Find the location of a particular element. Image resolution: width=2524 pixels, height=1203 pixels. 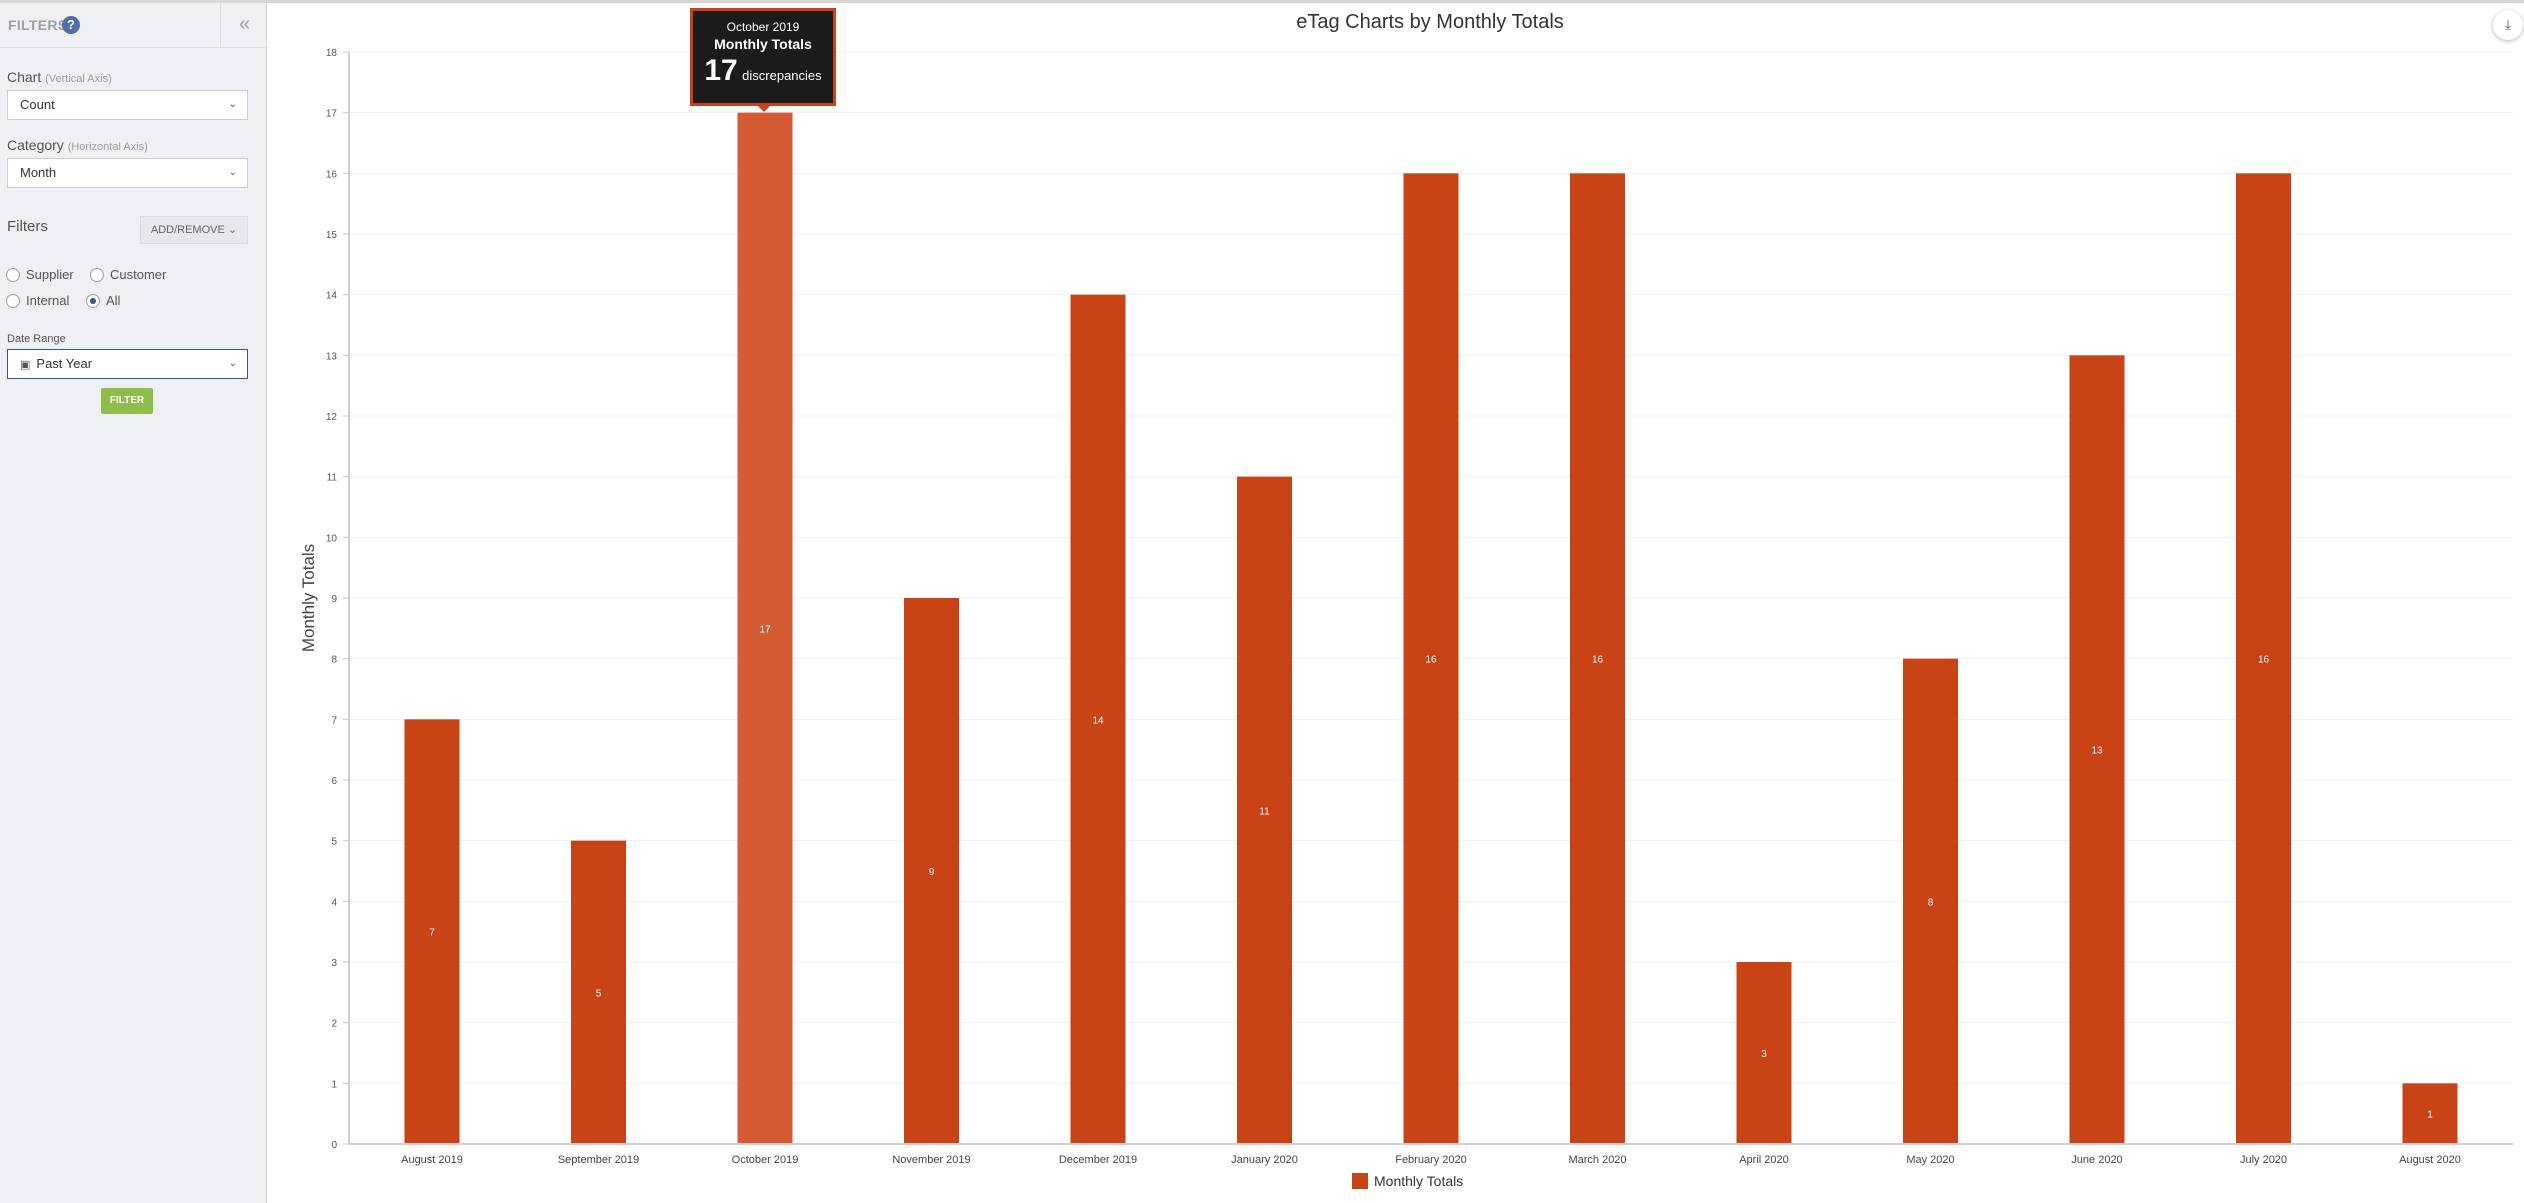

legend-item: Monthly Totals is located at coordinates (1407, 1181).